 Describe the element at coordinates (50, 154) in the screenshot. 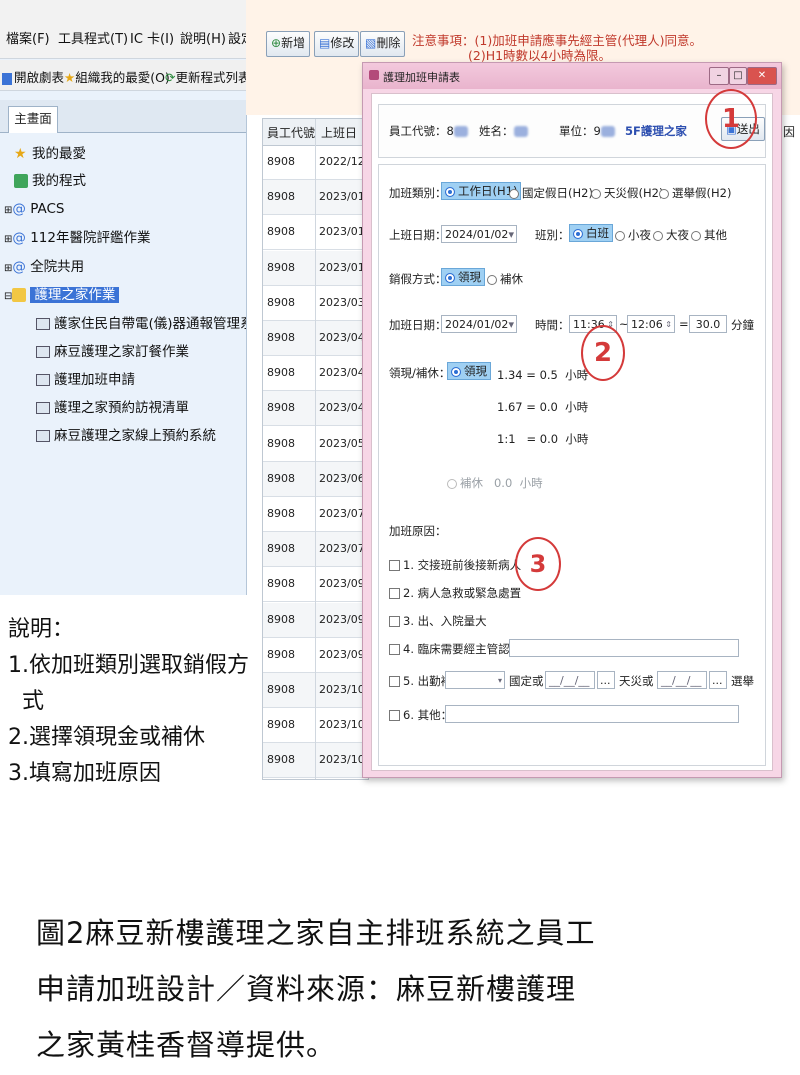

I see `tree-item-favorites: ★ 我的最愛` at that location.